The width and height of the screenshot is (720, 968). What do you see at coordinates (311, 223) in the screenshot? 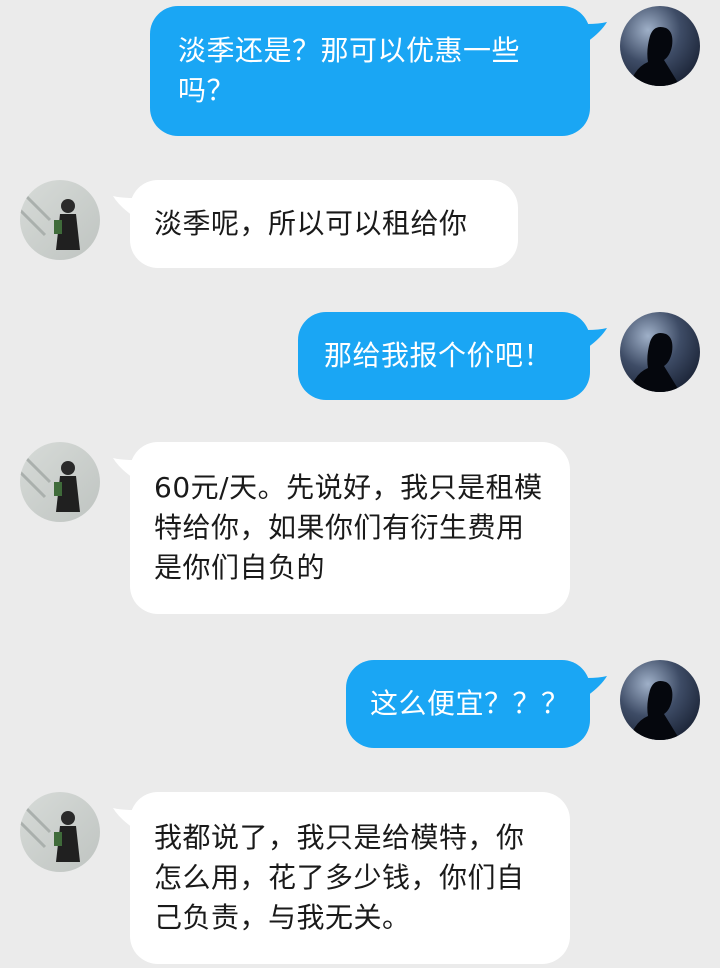
I see `message-text: 淡季呢，所以可以租给你` at bounding box center [311, 223].